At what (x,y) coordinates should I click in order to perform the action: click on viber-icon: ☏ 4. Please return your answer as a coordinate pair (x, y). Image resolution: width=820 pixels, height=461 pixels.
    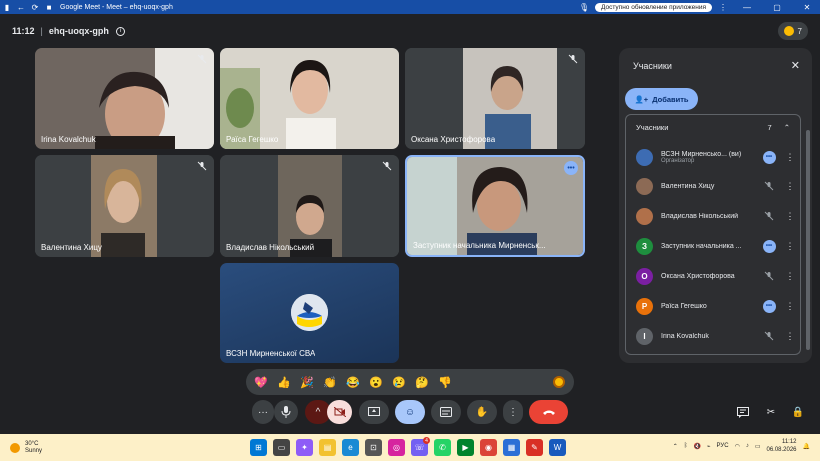
    Looking at the image, I should click on (420, 446).